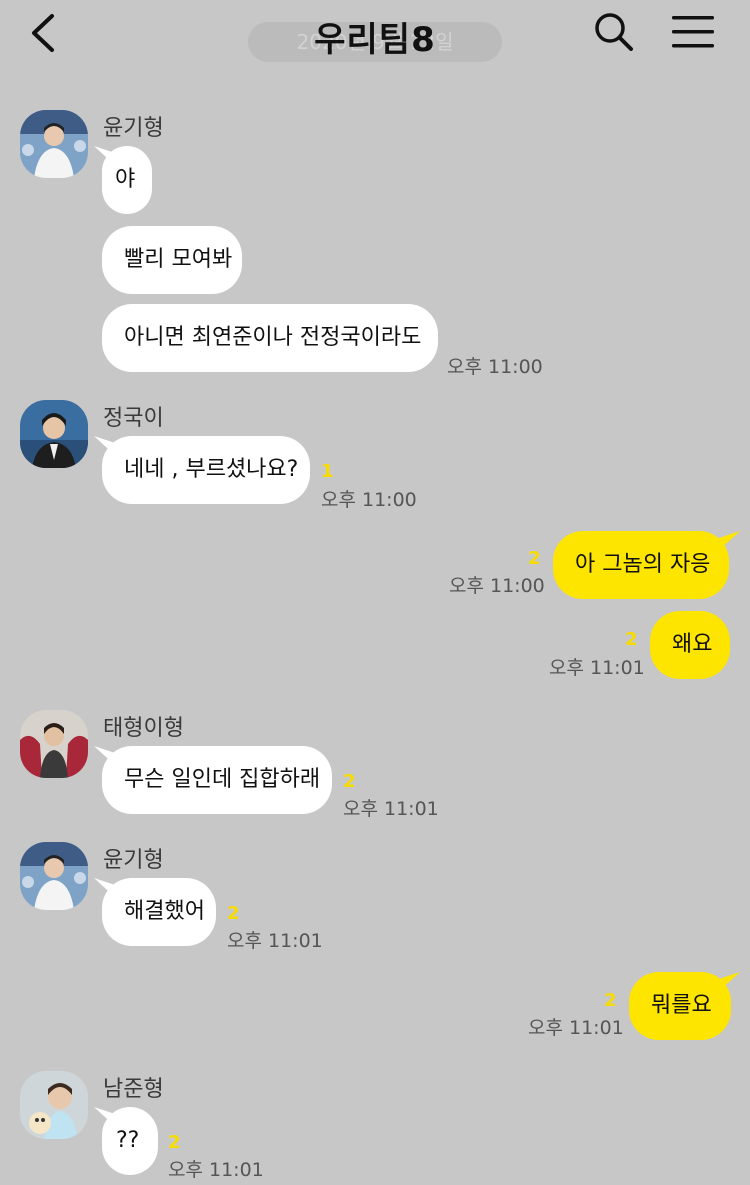 The image size is (750, 1185). What do you see at coordinates (423, 40) in the screenshot?
I see `member-count: 8` at bounding box center [423, 40].